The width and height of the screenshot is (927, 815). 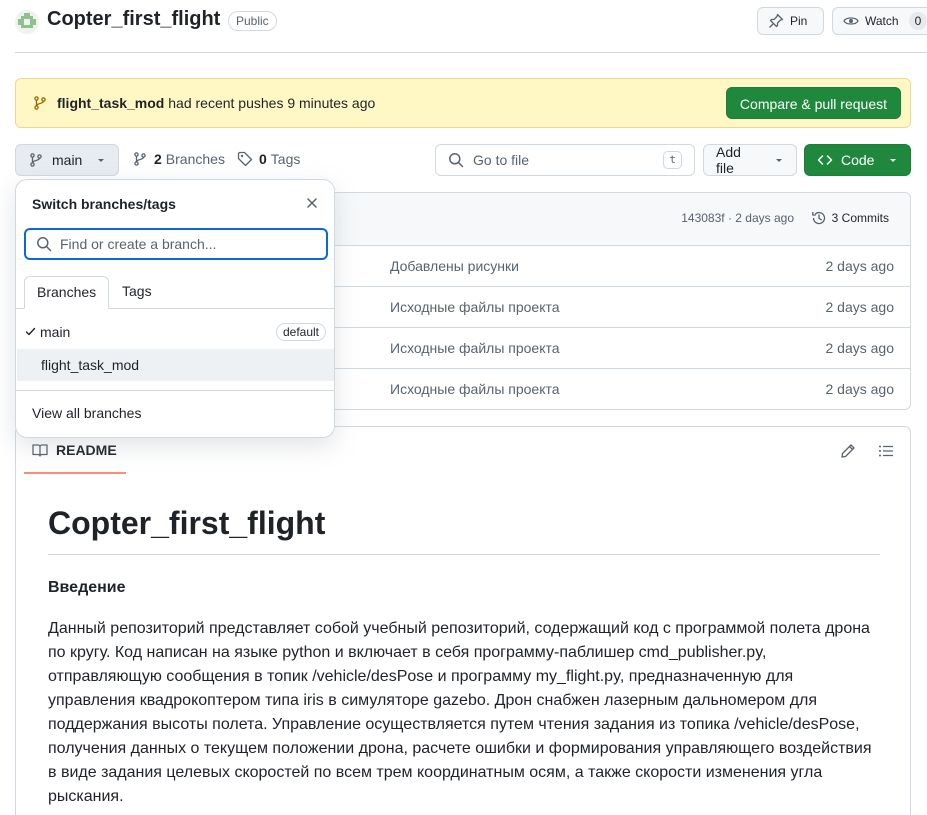 I want to click on banner-branch-name: flight_task_mod, so click(x=110, y=103).